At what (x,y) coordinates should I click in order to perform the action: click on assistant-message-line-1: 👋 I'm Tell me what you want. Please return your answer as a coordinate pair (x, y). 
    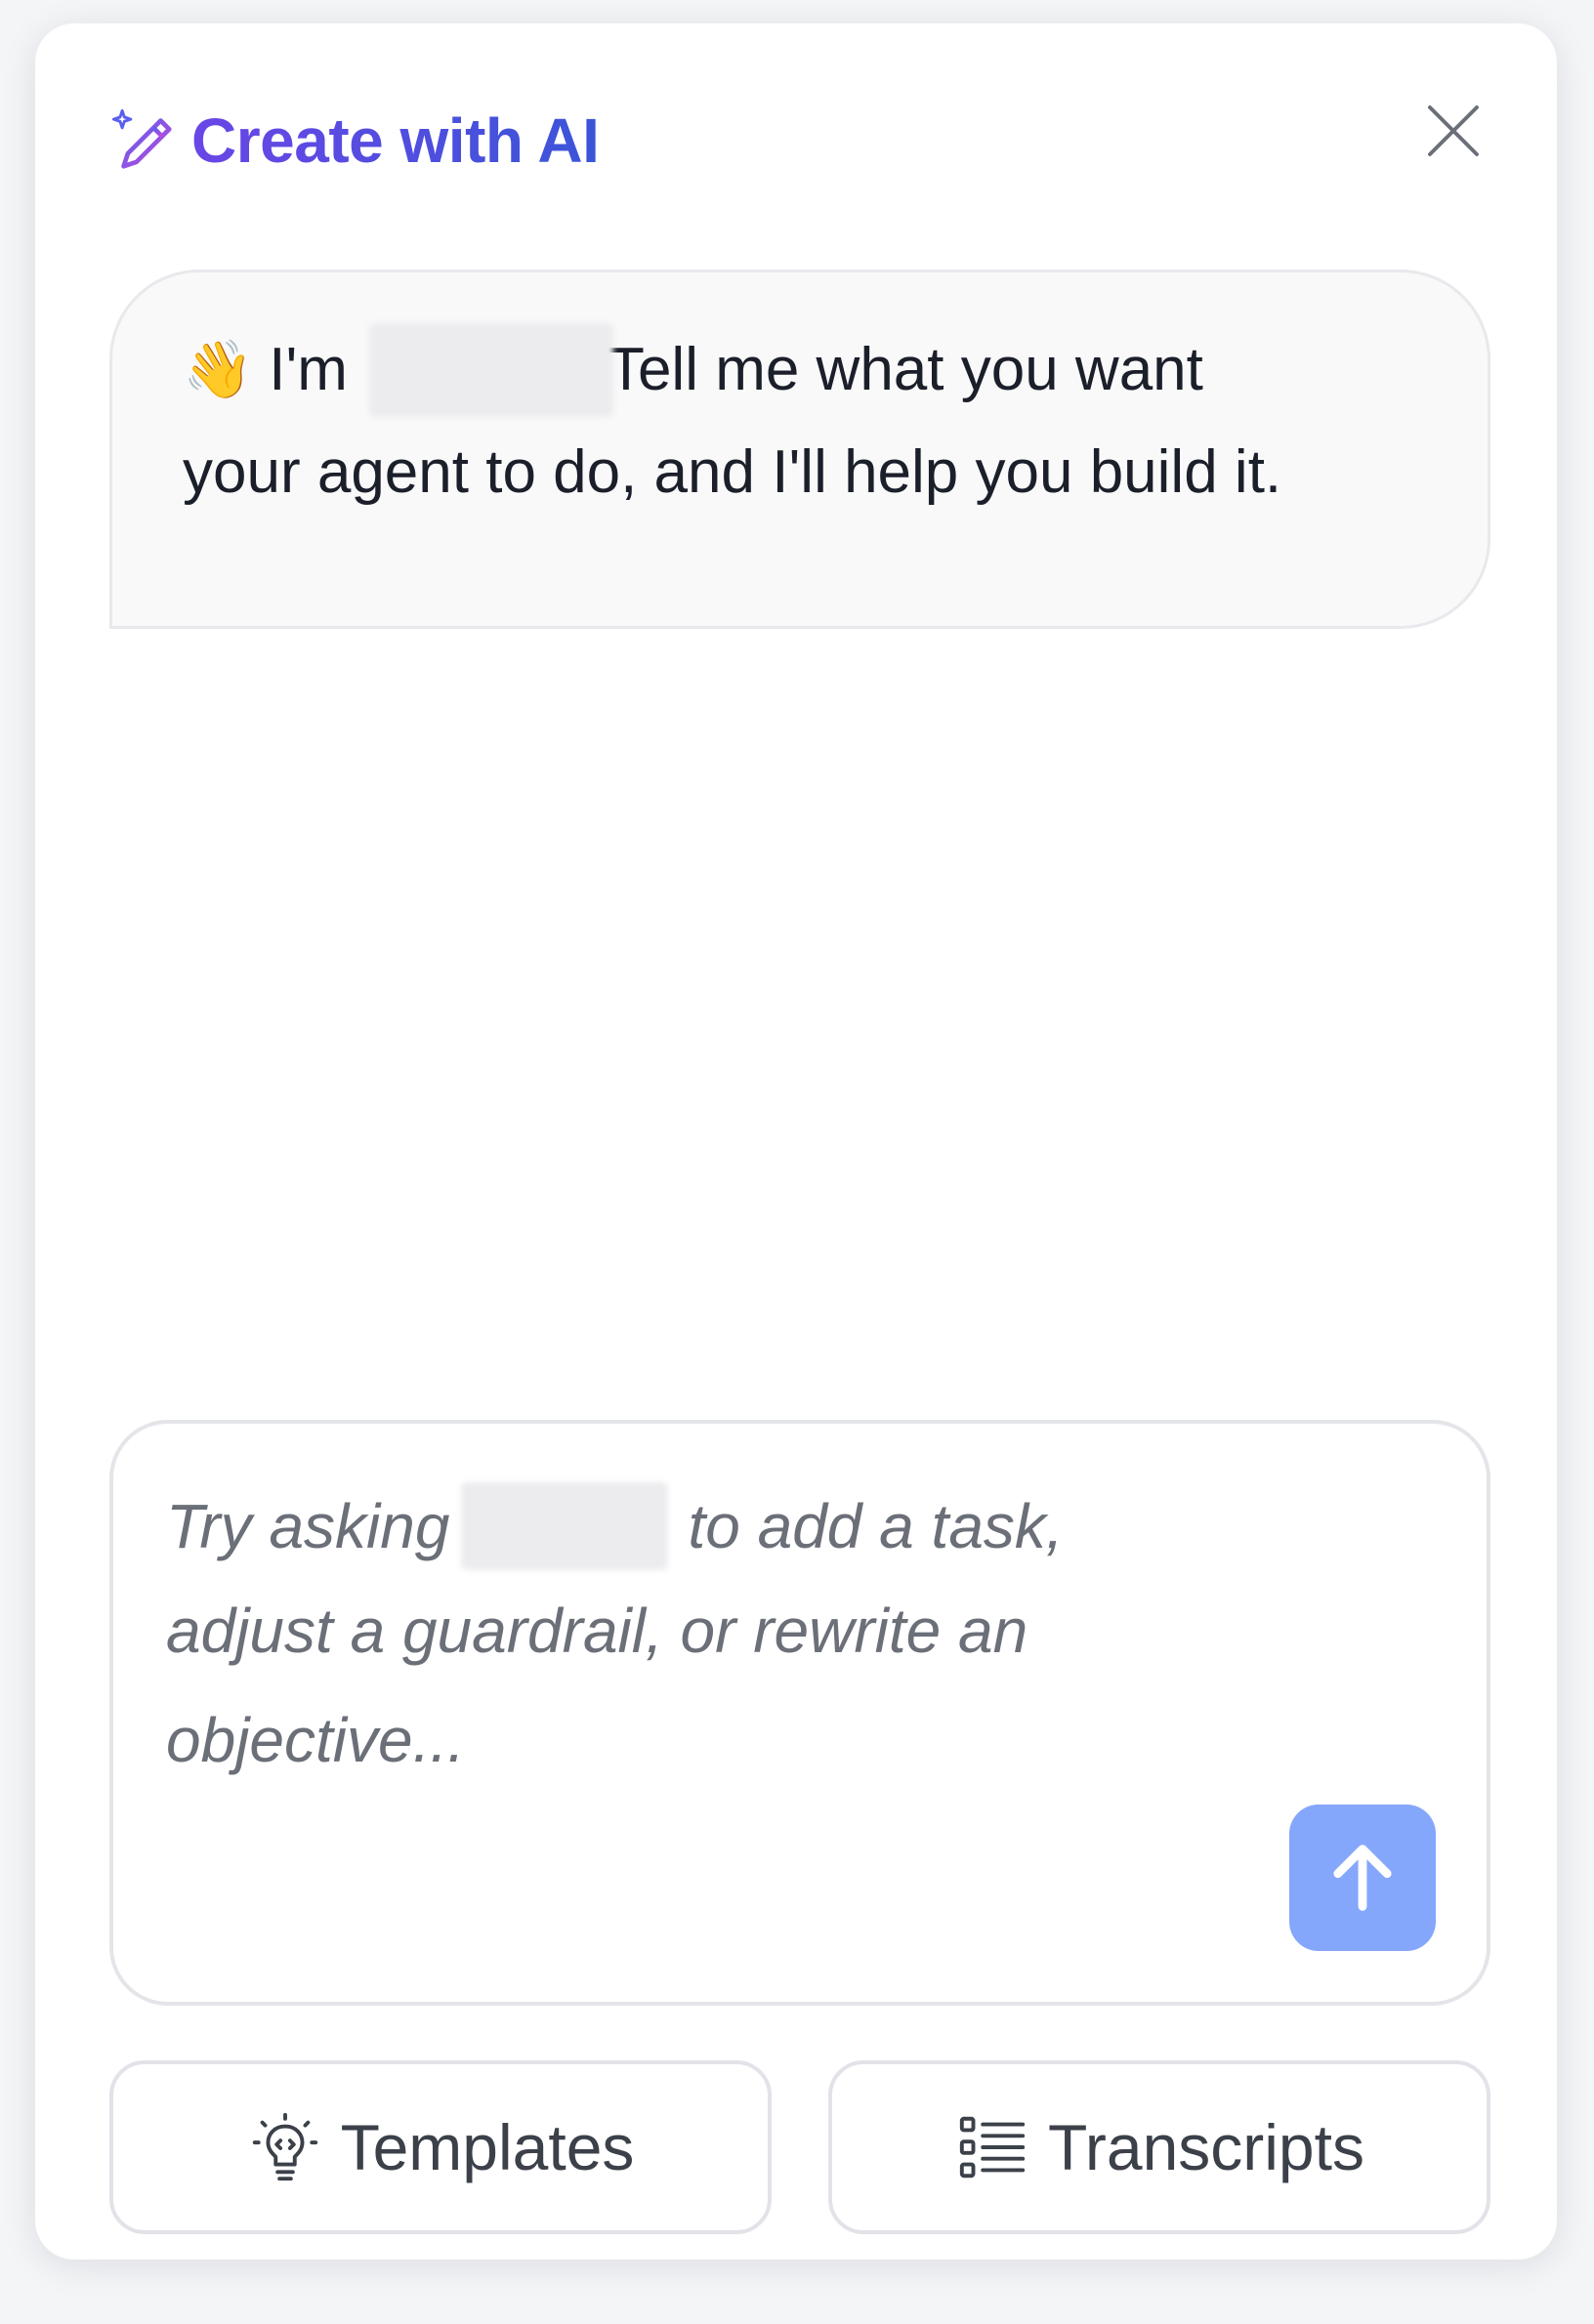
    Looking at the image, I should click on (693, 370).